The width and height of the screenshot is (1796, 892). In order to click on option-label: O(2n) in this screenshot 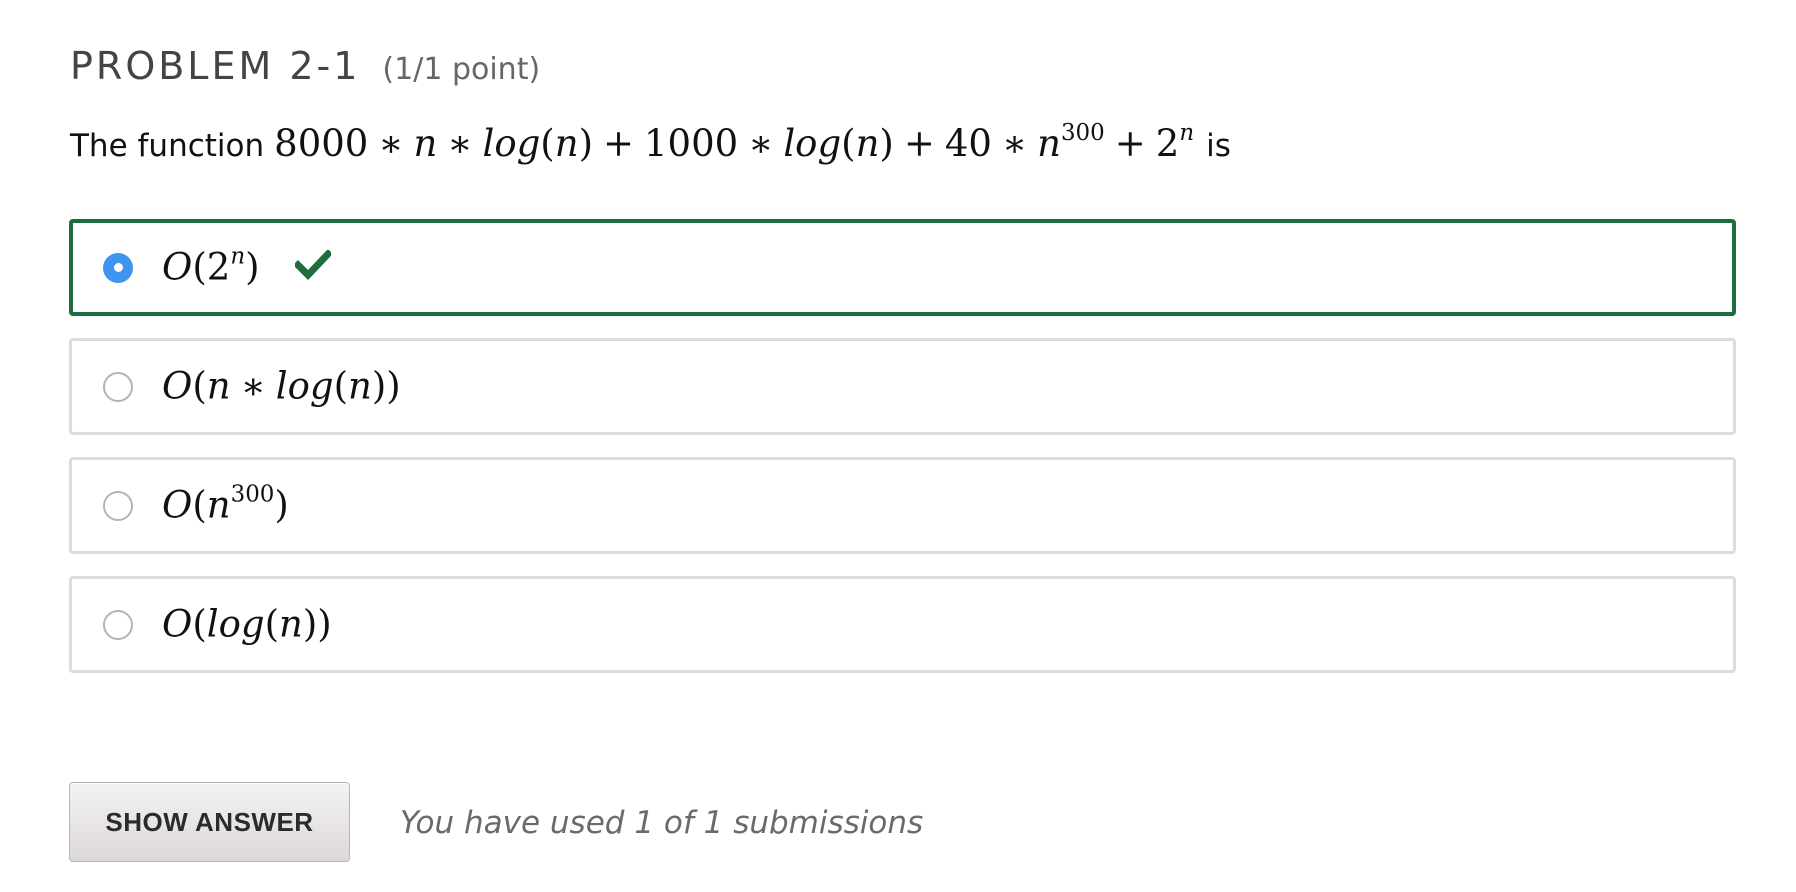, I will do `click(211, 266)`.